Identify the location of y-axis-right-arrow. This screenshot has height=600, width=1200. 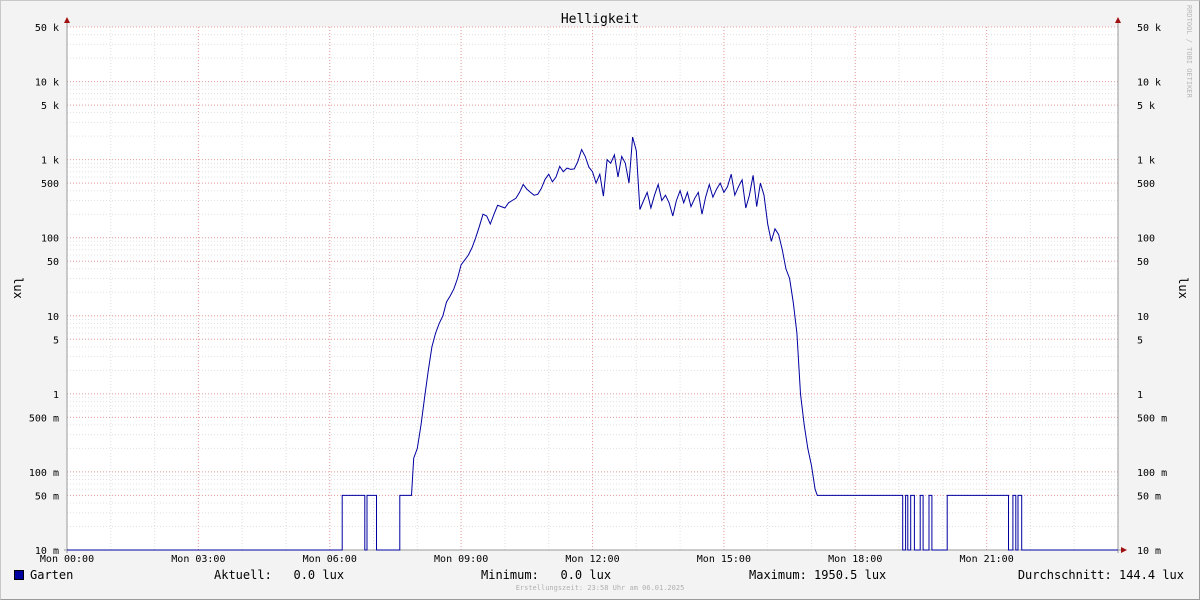
(1118, 20).